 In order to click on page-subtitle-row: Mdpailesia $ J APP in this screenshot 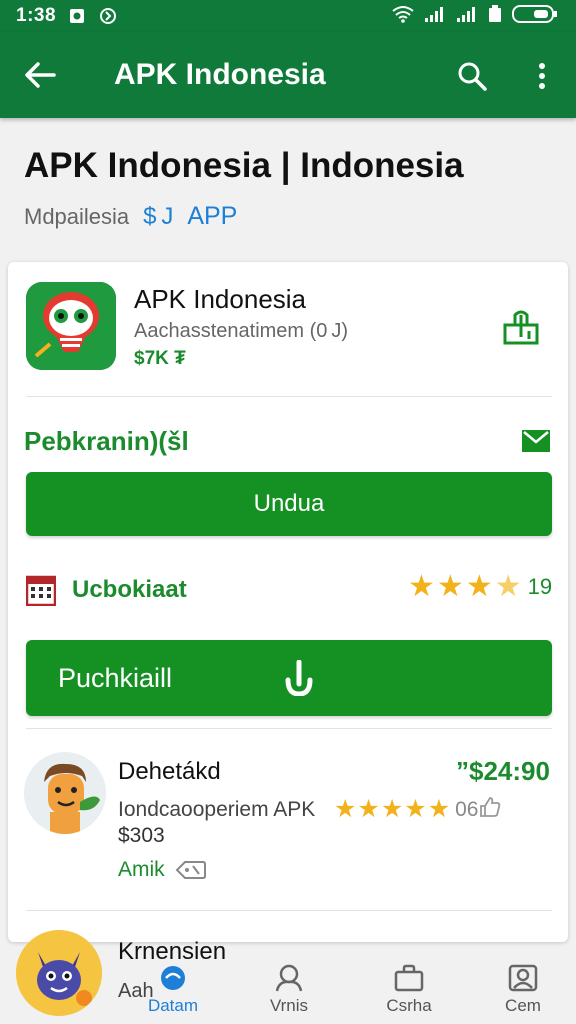, I will do `click(130, 216)`.